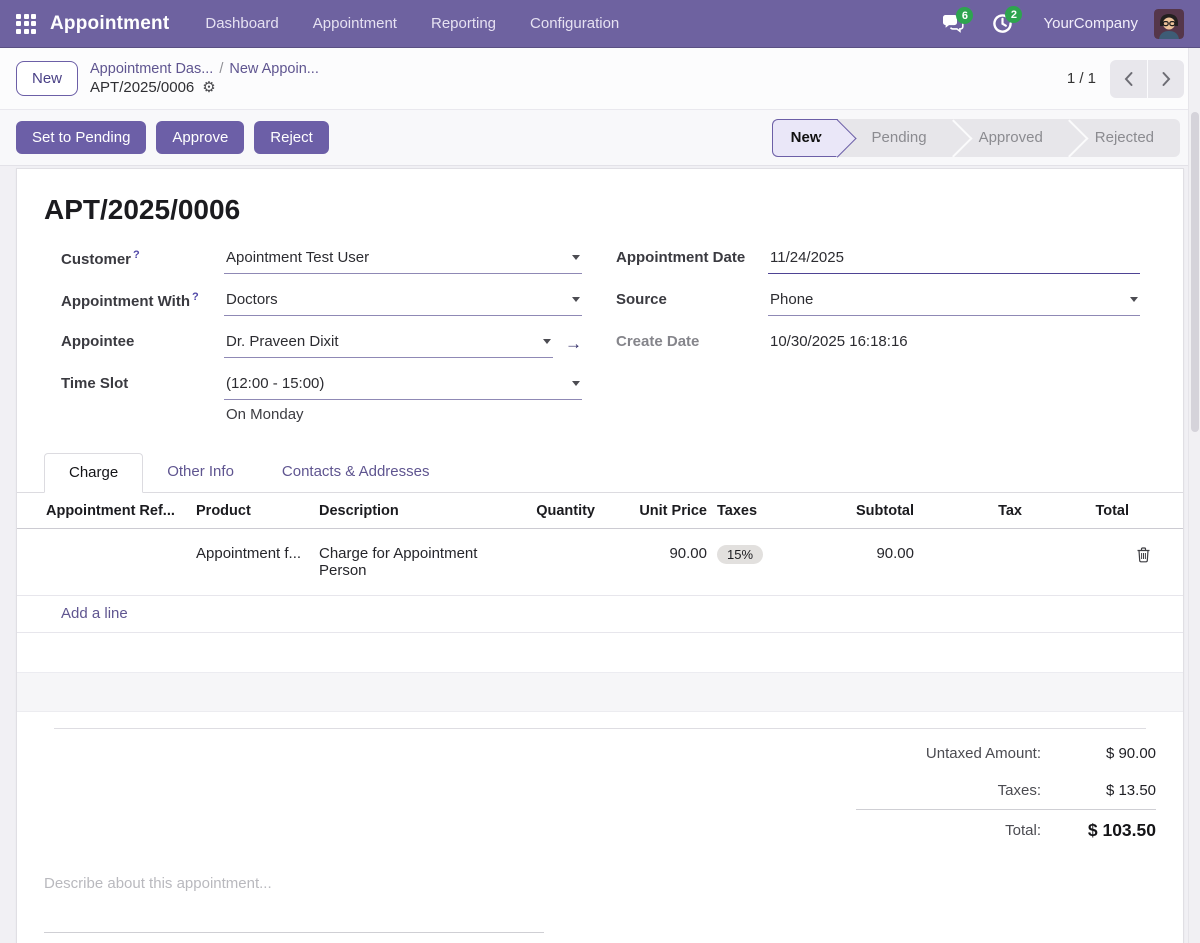 Image resolution: width=1200 pixels, height=943 pixels. I want to click on messages-icon: 6, so click(958, 20).